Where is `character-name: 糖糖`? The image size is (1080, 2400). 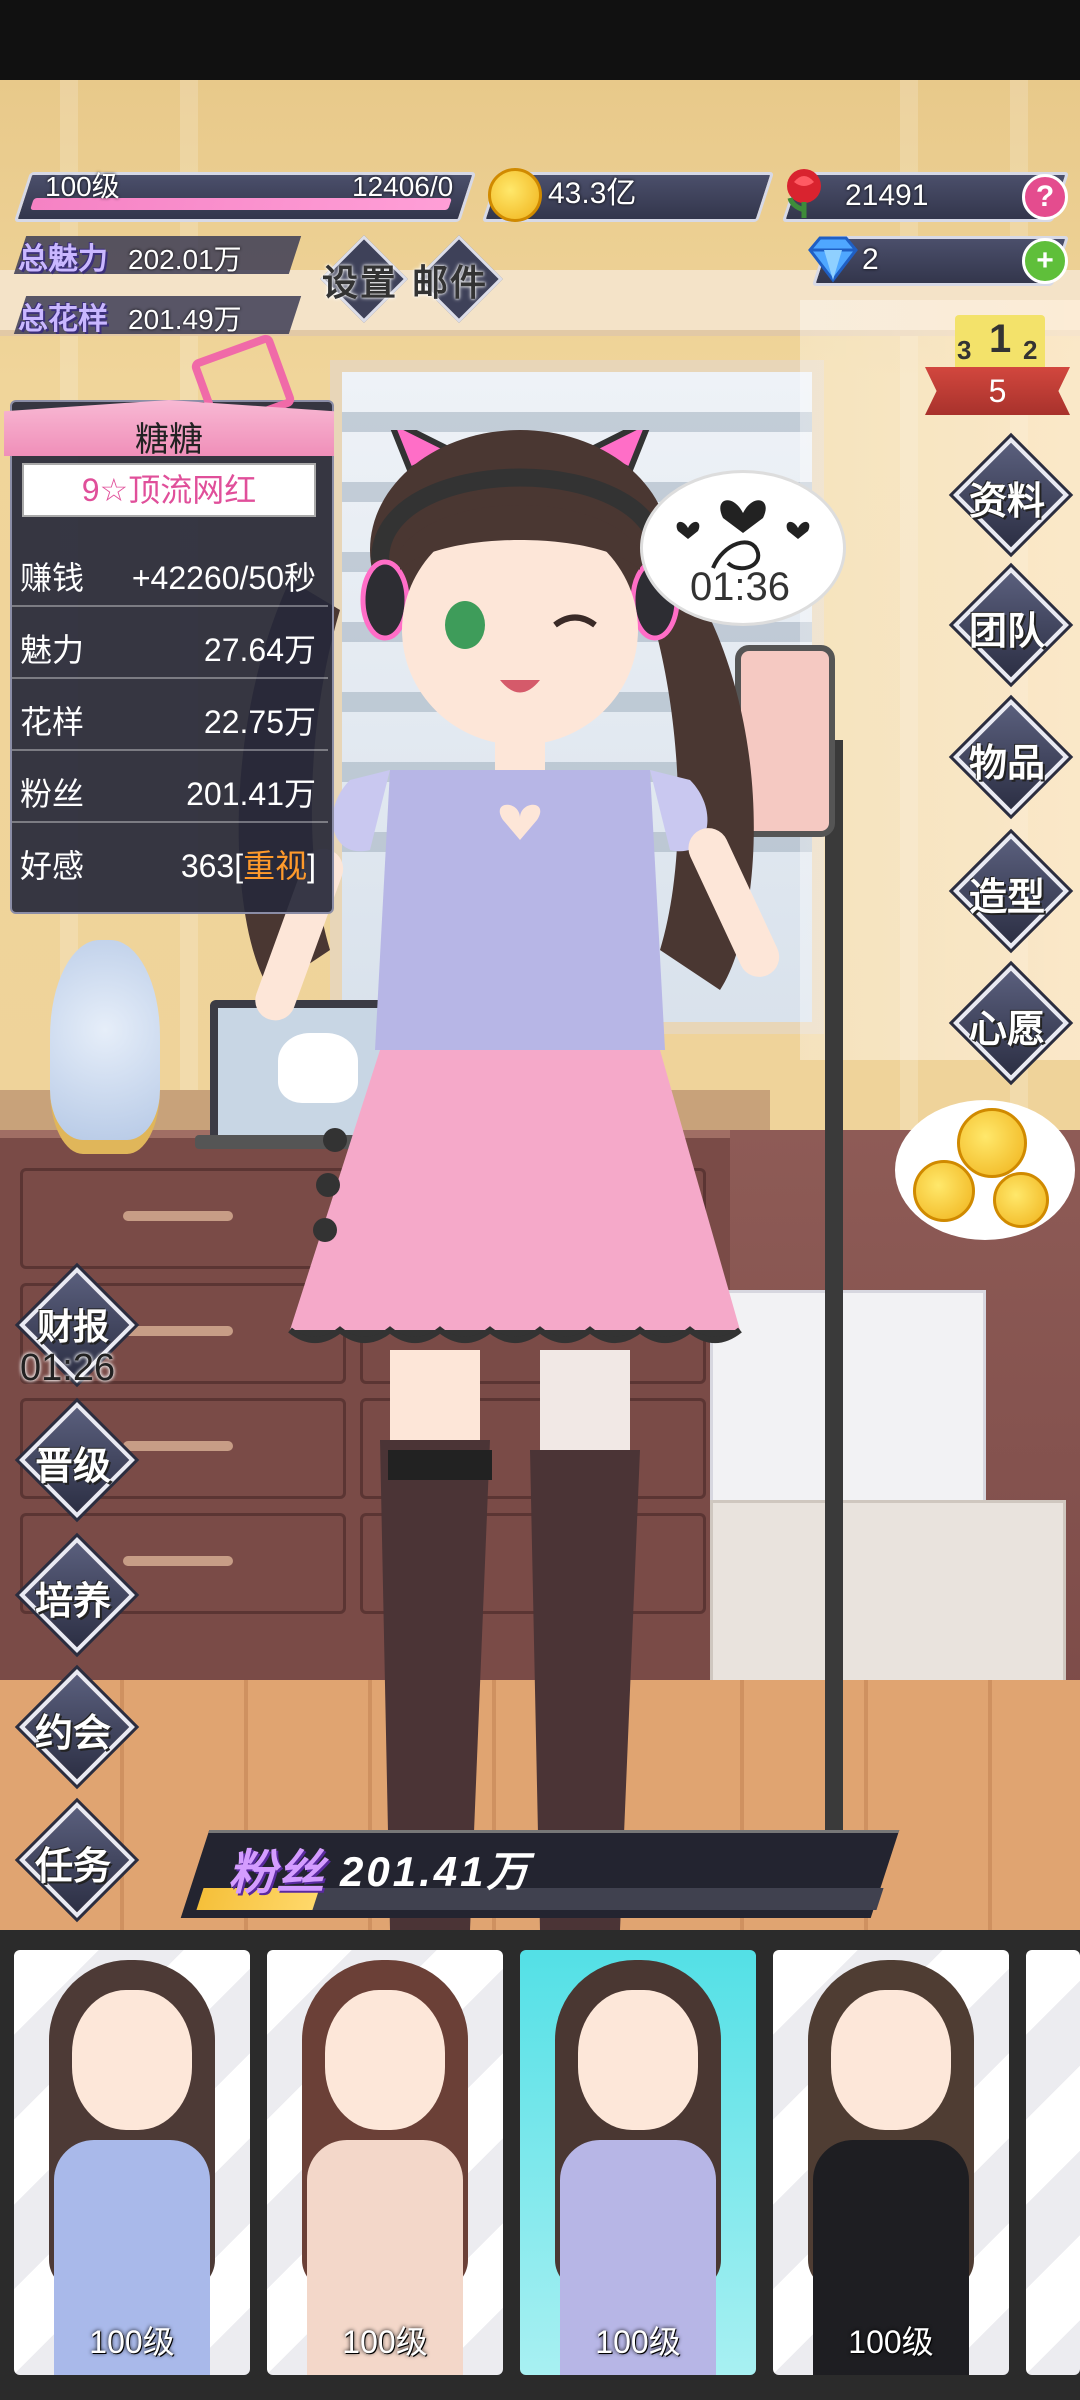 character-name: 糖糖 is located at coordinates (169, 440).